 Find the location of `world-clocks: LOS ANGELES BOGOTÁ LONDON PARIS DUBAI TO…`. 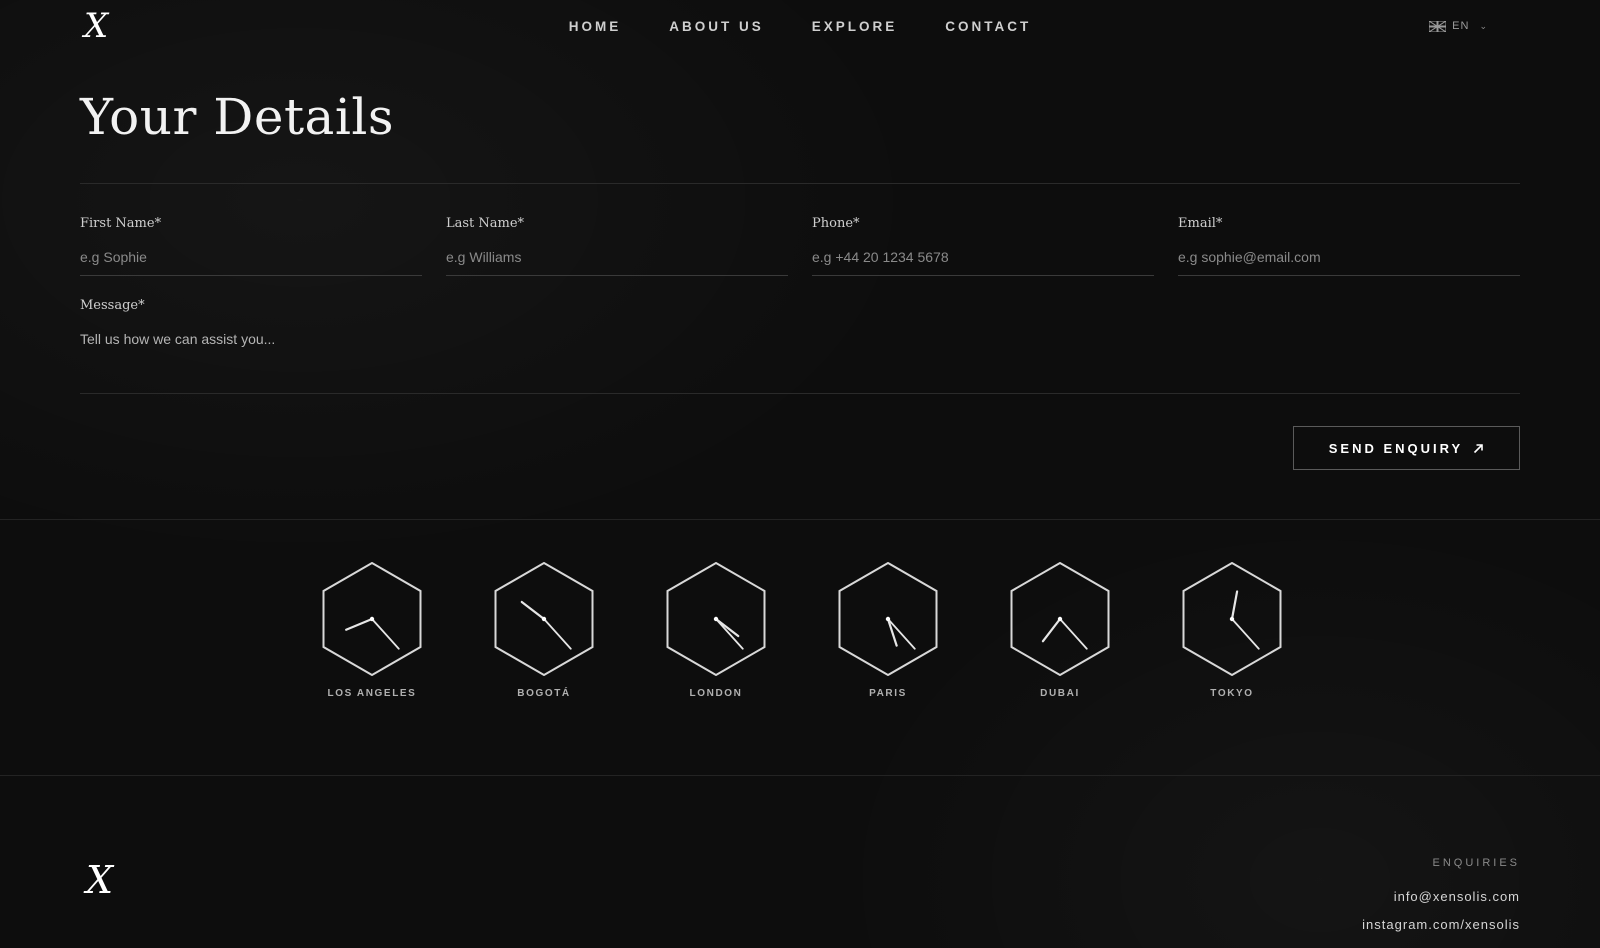

world-clocks: LOS ANGELES BOGOTÁ LONDON PARIS DUBAI TO… is located at coordinates (800, 637).